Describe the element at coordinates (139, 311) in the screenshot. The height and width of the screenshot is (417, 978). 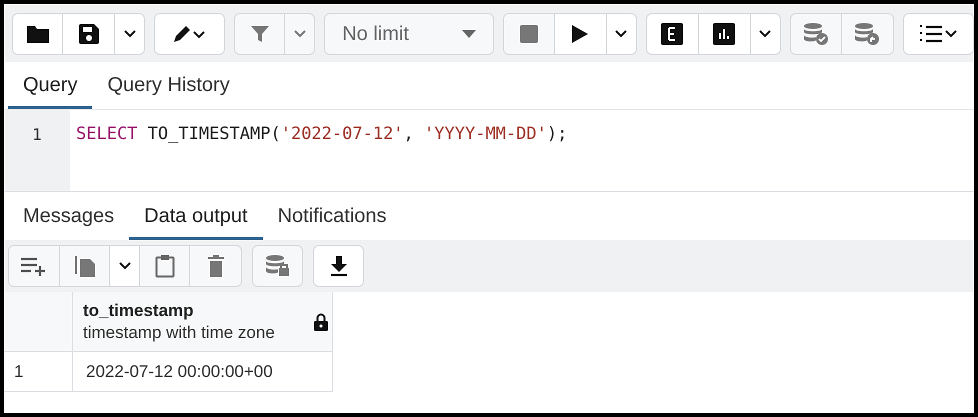
I see `column-name: to_timestamp` at that location.